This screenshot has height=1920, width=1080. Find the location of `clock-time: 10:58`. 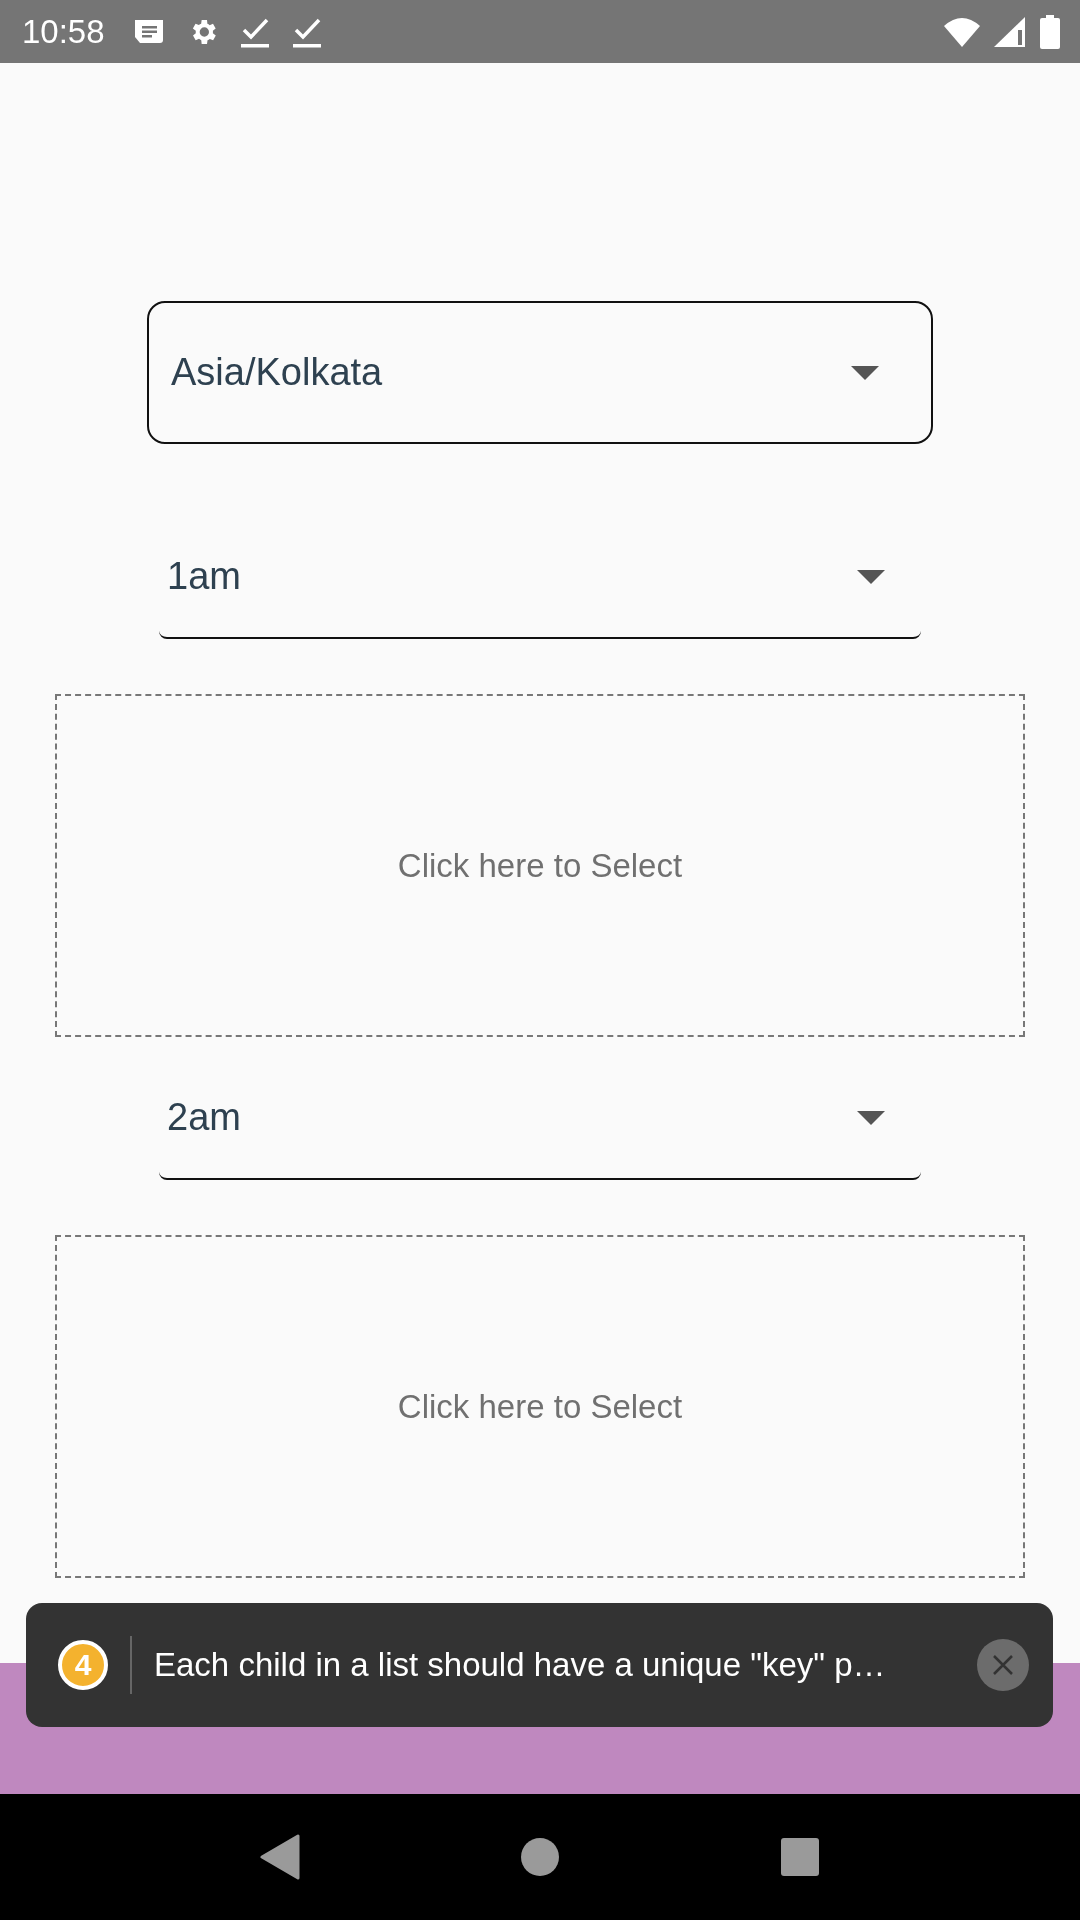

clock-time: 10:58 is located at coordinates (63, 31).